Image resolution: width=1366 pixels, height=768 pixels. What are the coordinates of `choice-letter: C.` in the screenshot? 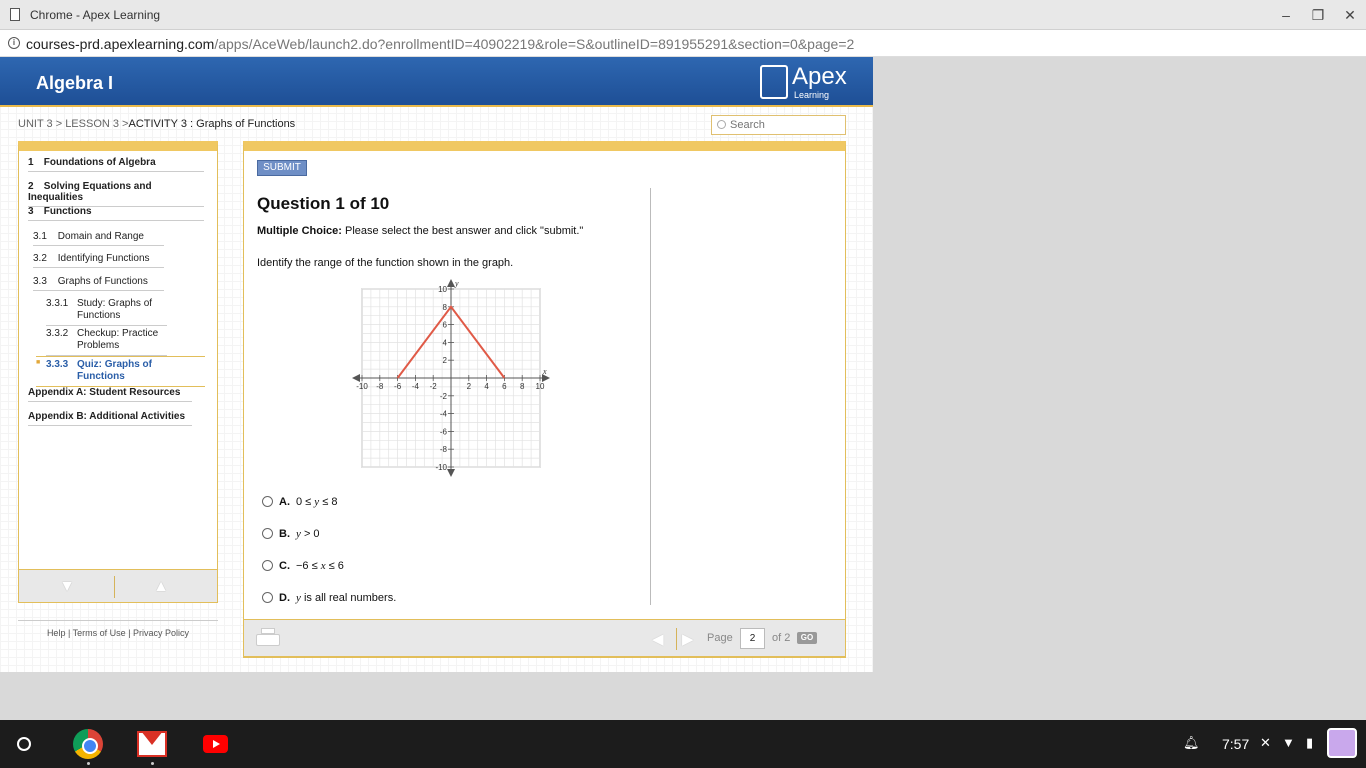 It's located at (284, 566).